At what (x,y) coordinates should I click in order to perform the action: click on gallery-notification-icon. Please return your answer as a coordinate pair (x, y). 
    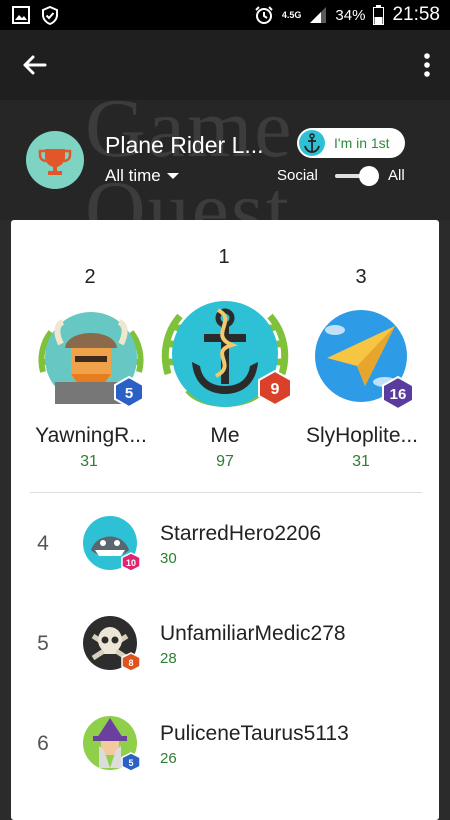
    Looking at the image, I should click on (21, 15).